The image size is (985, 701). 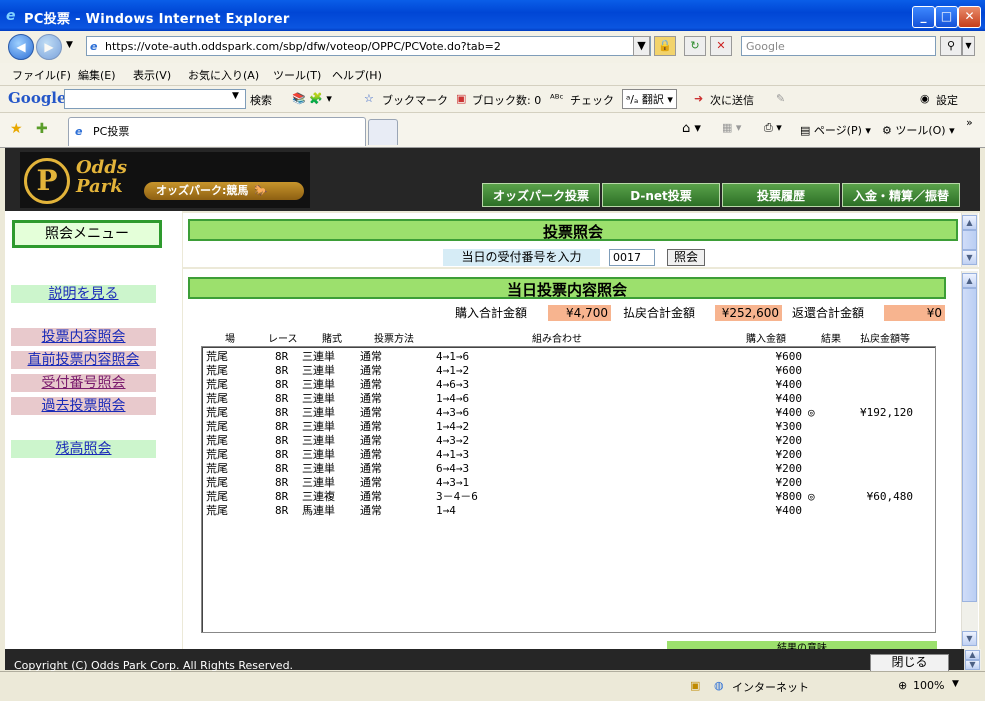 I want to click on maximize-button: □, so click(x=946, y=17).